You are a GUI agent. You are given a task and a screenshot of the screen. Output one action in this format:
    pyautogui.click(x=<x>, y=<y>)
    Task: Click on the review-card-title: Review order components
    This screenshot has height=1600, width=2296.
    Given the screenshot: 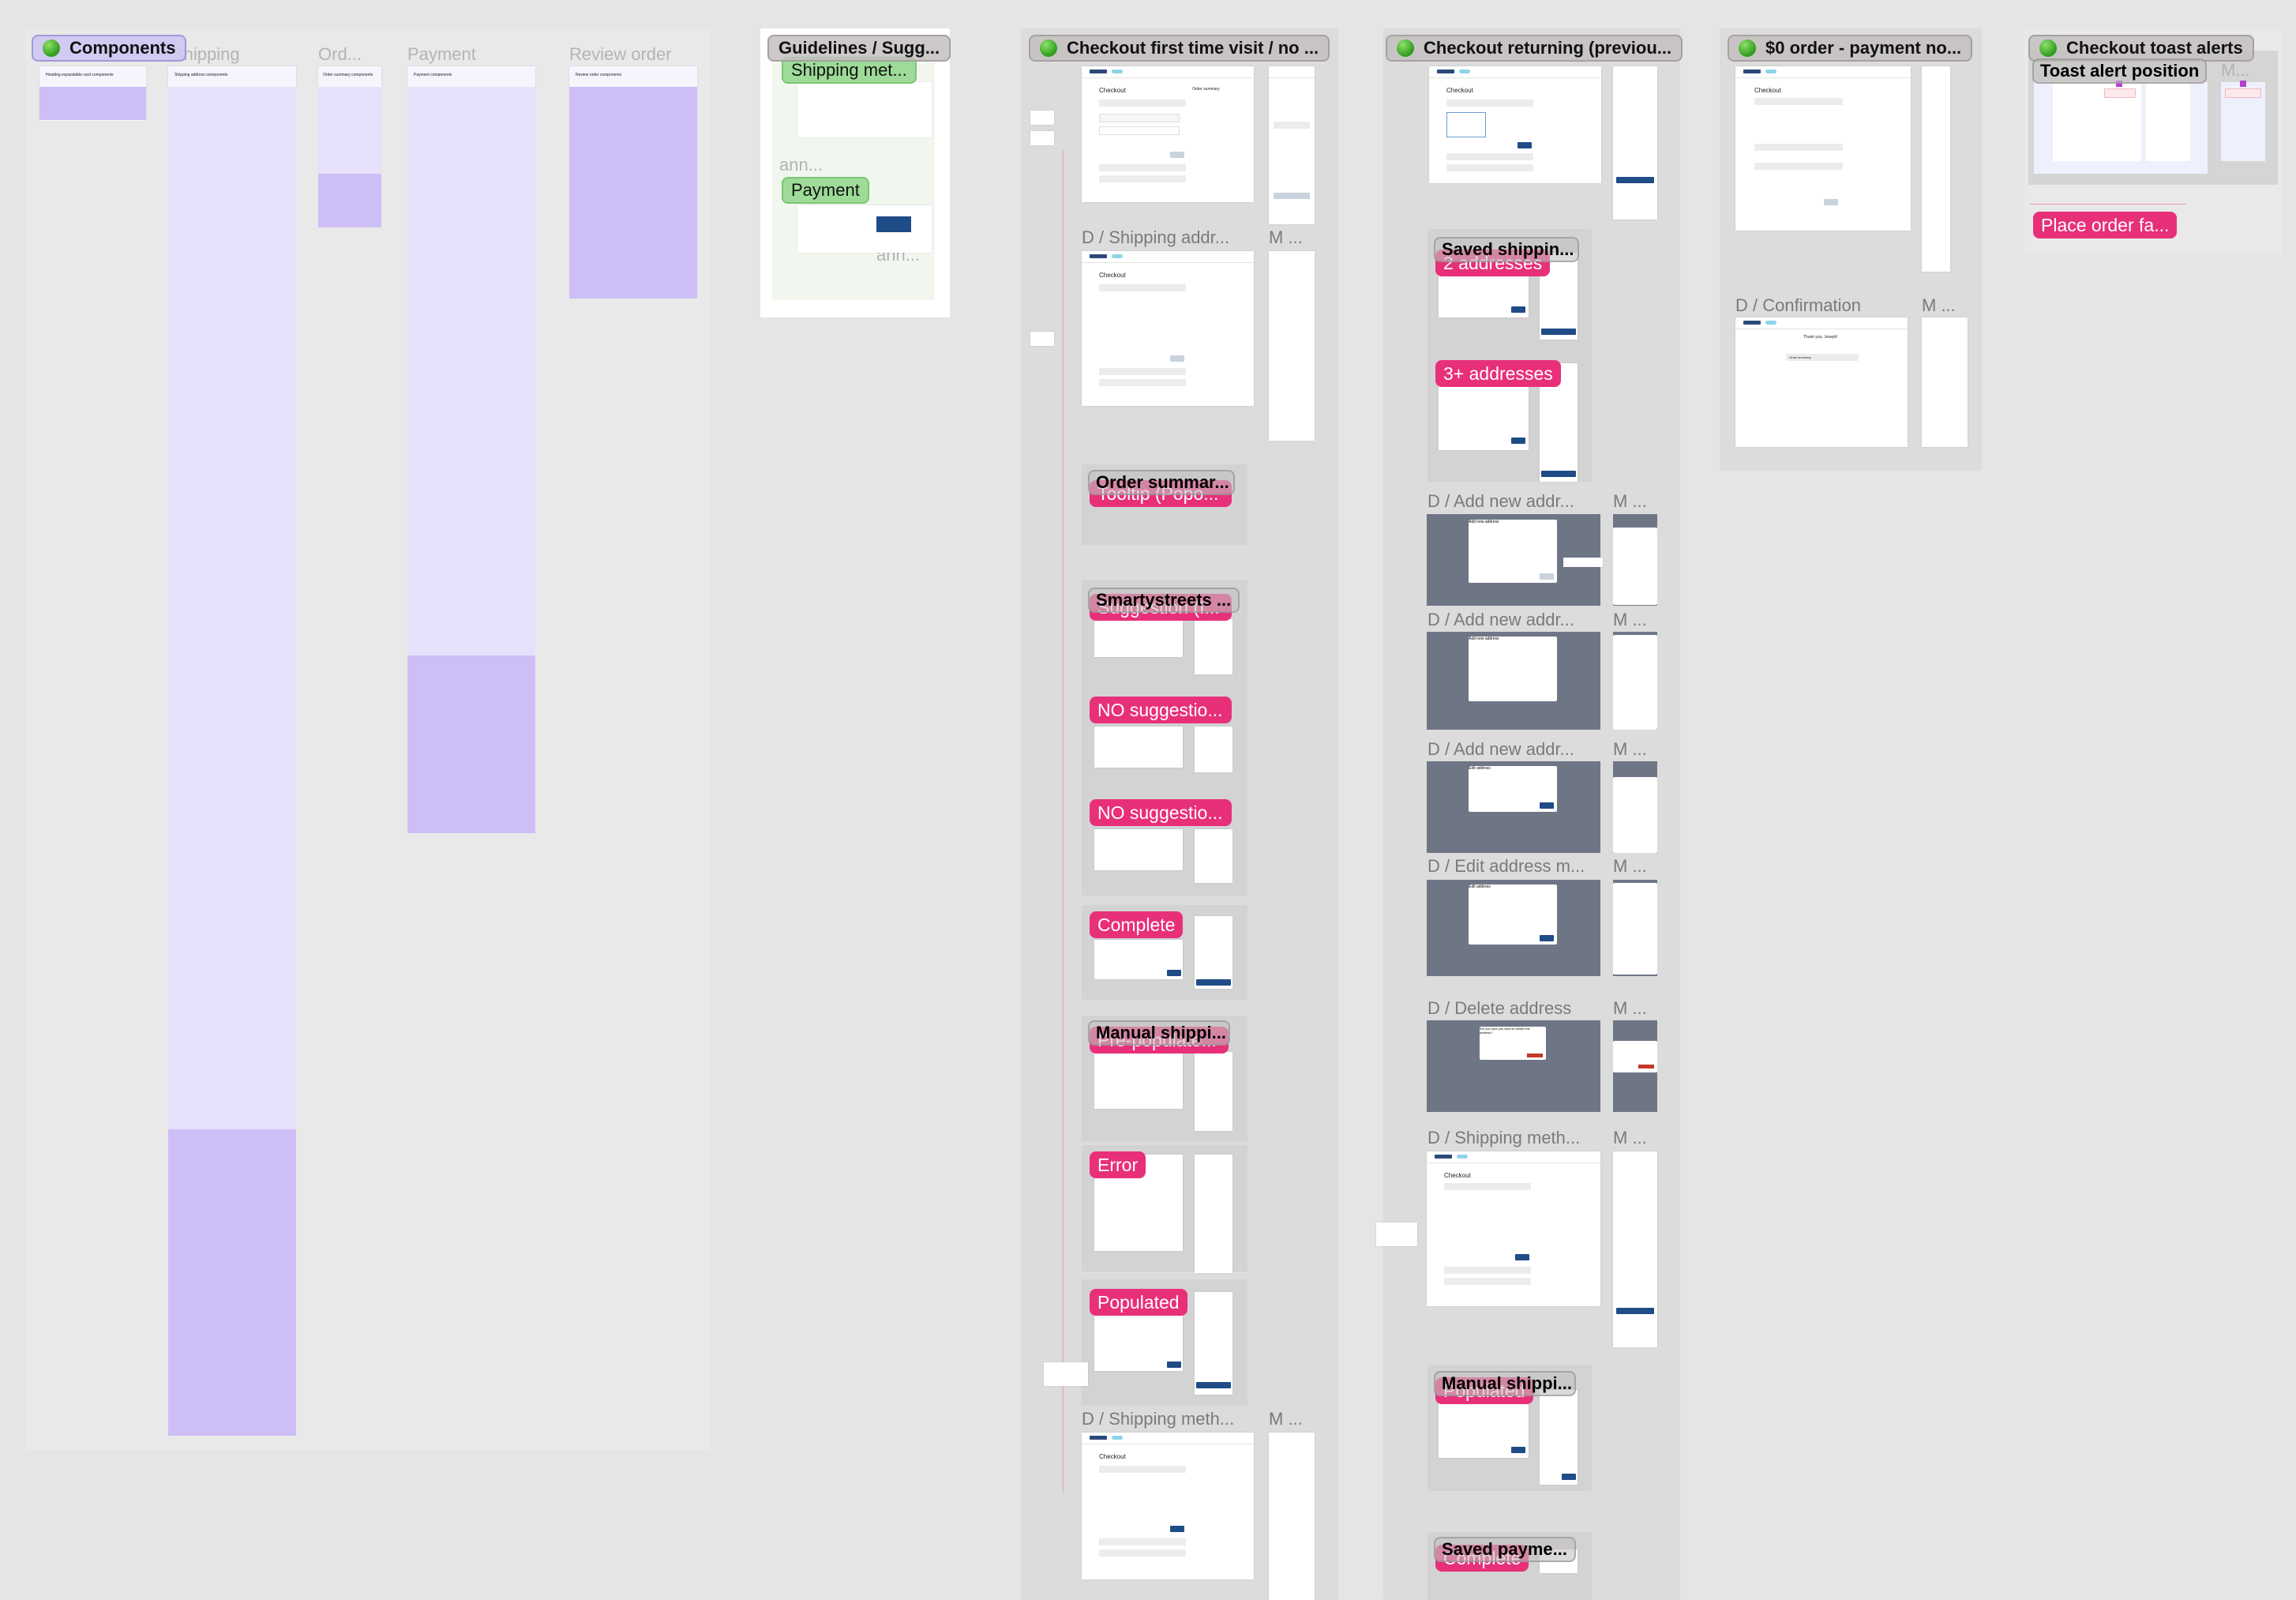 What is the action you would take?
    pyautogui.click(x=599, y=75)
    